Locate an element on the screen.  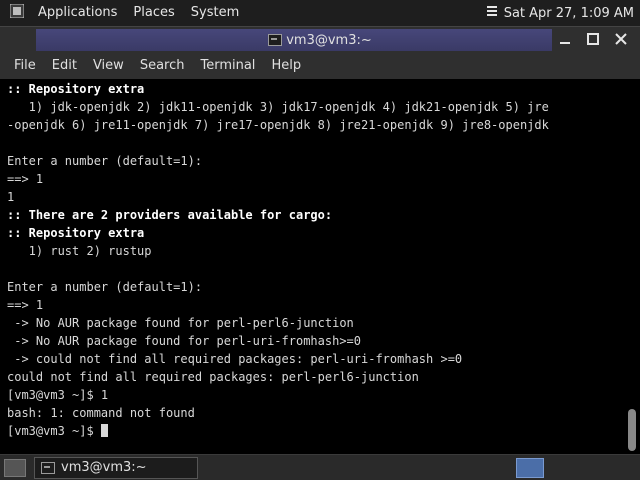
show-desktop-icon is located at coordinates (15, 467).